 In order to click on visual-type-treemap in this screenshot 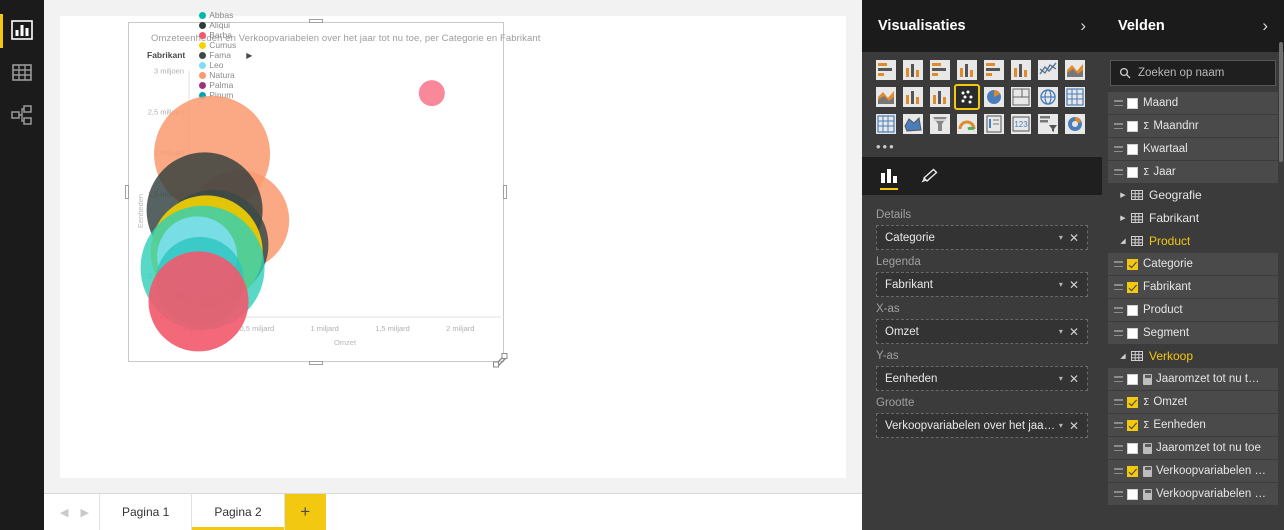, I will do `click(1021, 97)`.